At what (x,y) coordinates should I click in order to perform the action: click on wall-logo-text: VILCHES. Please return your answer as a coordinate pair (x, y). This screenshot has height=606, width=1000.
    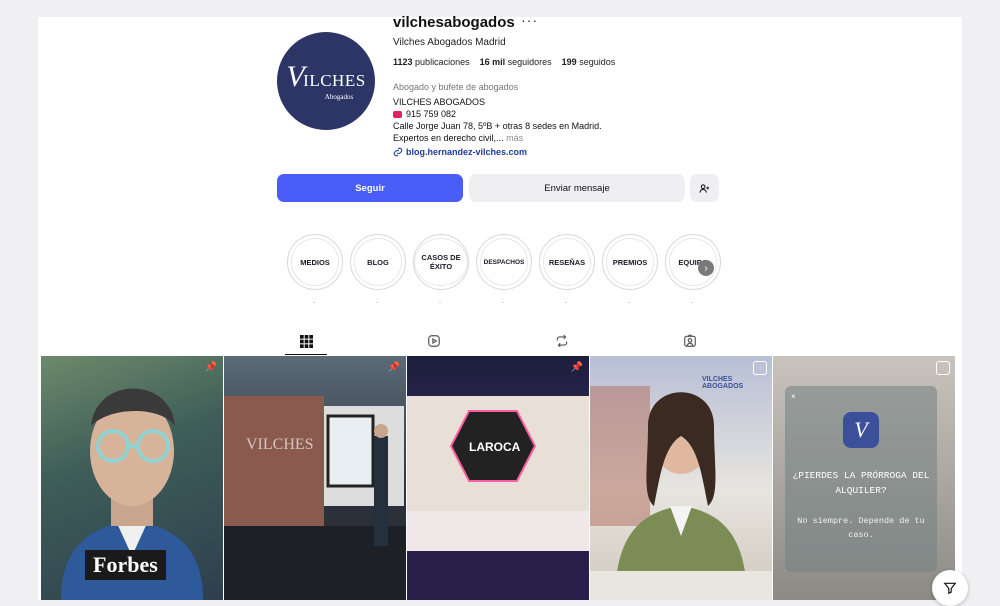
    Looking at the image, I should click on (280, 444).